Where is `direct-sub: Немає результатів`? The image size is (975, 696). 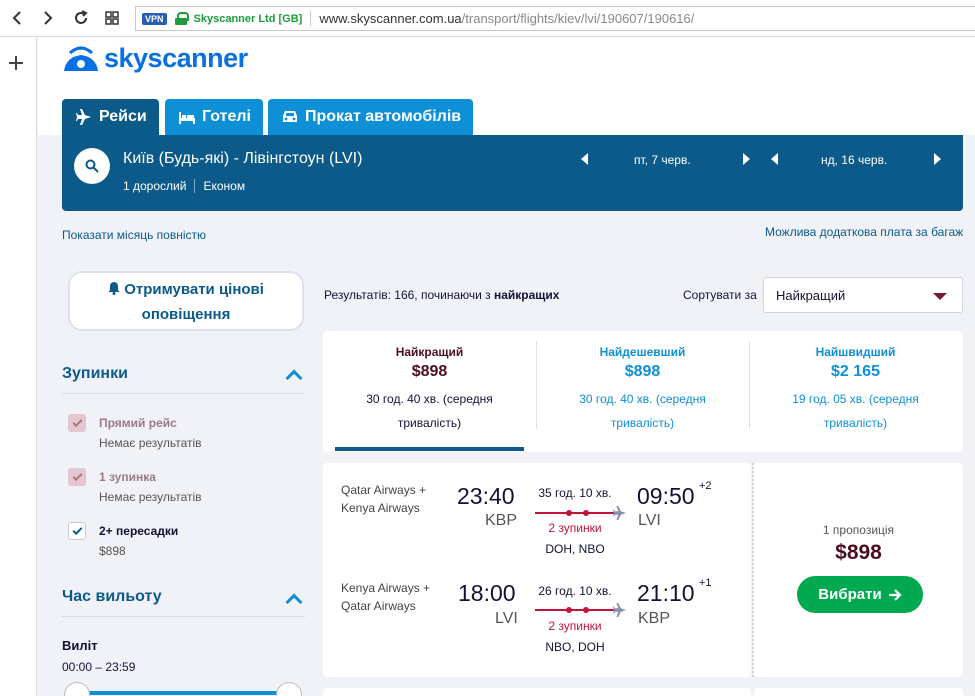
direct-sub: Немає результатів is located at coordinates (150, 443).